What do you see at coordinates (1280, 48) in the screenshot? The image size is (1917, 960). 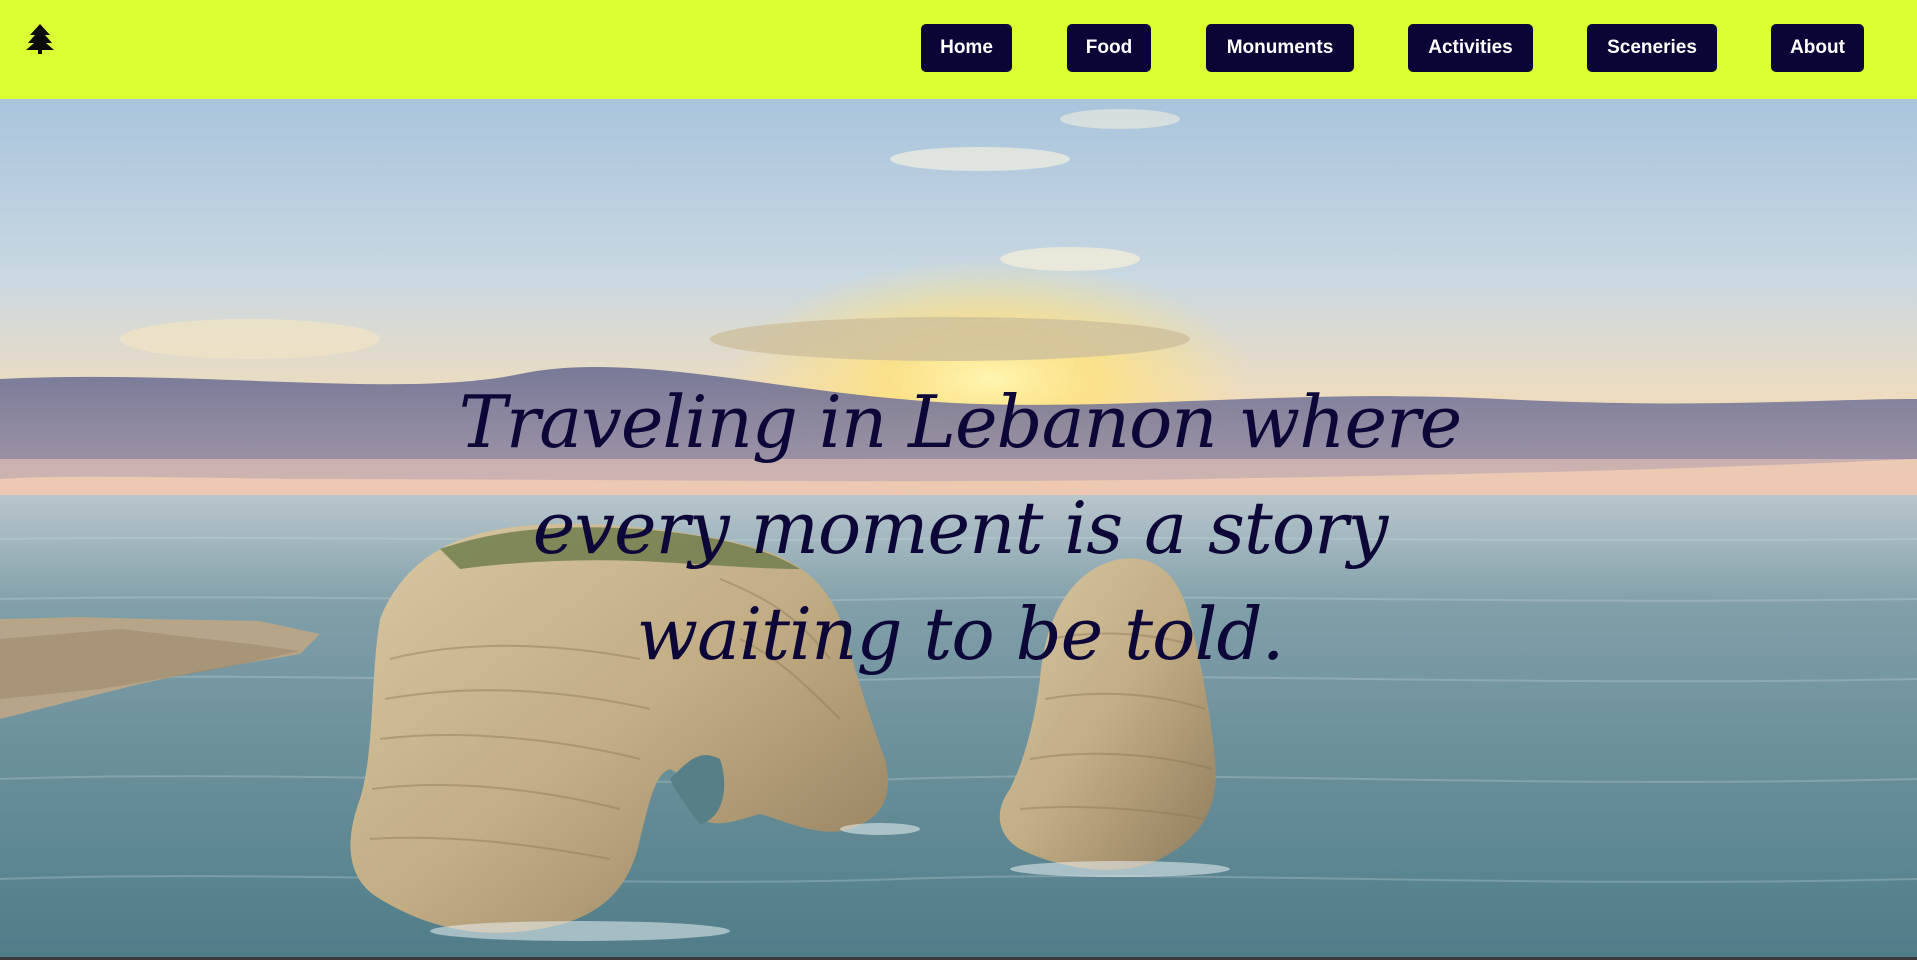 I see `nav-monuments-button: Monuments` at bounding box center [1280, 48].